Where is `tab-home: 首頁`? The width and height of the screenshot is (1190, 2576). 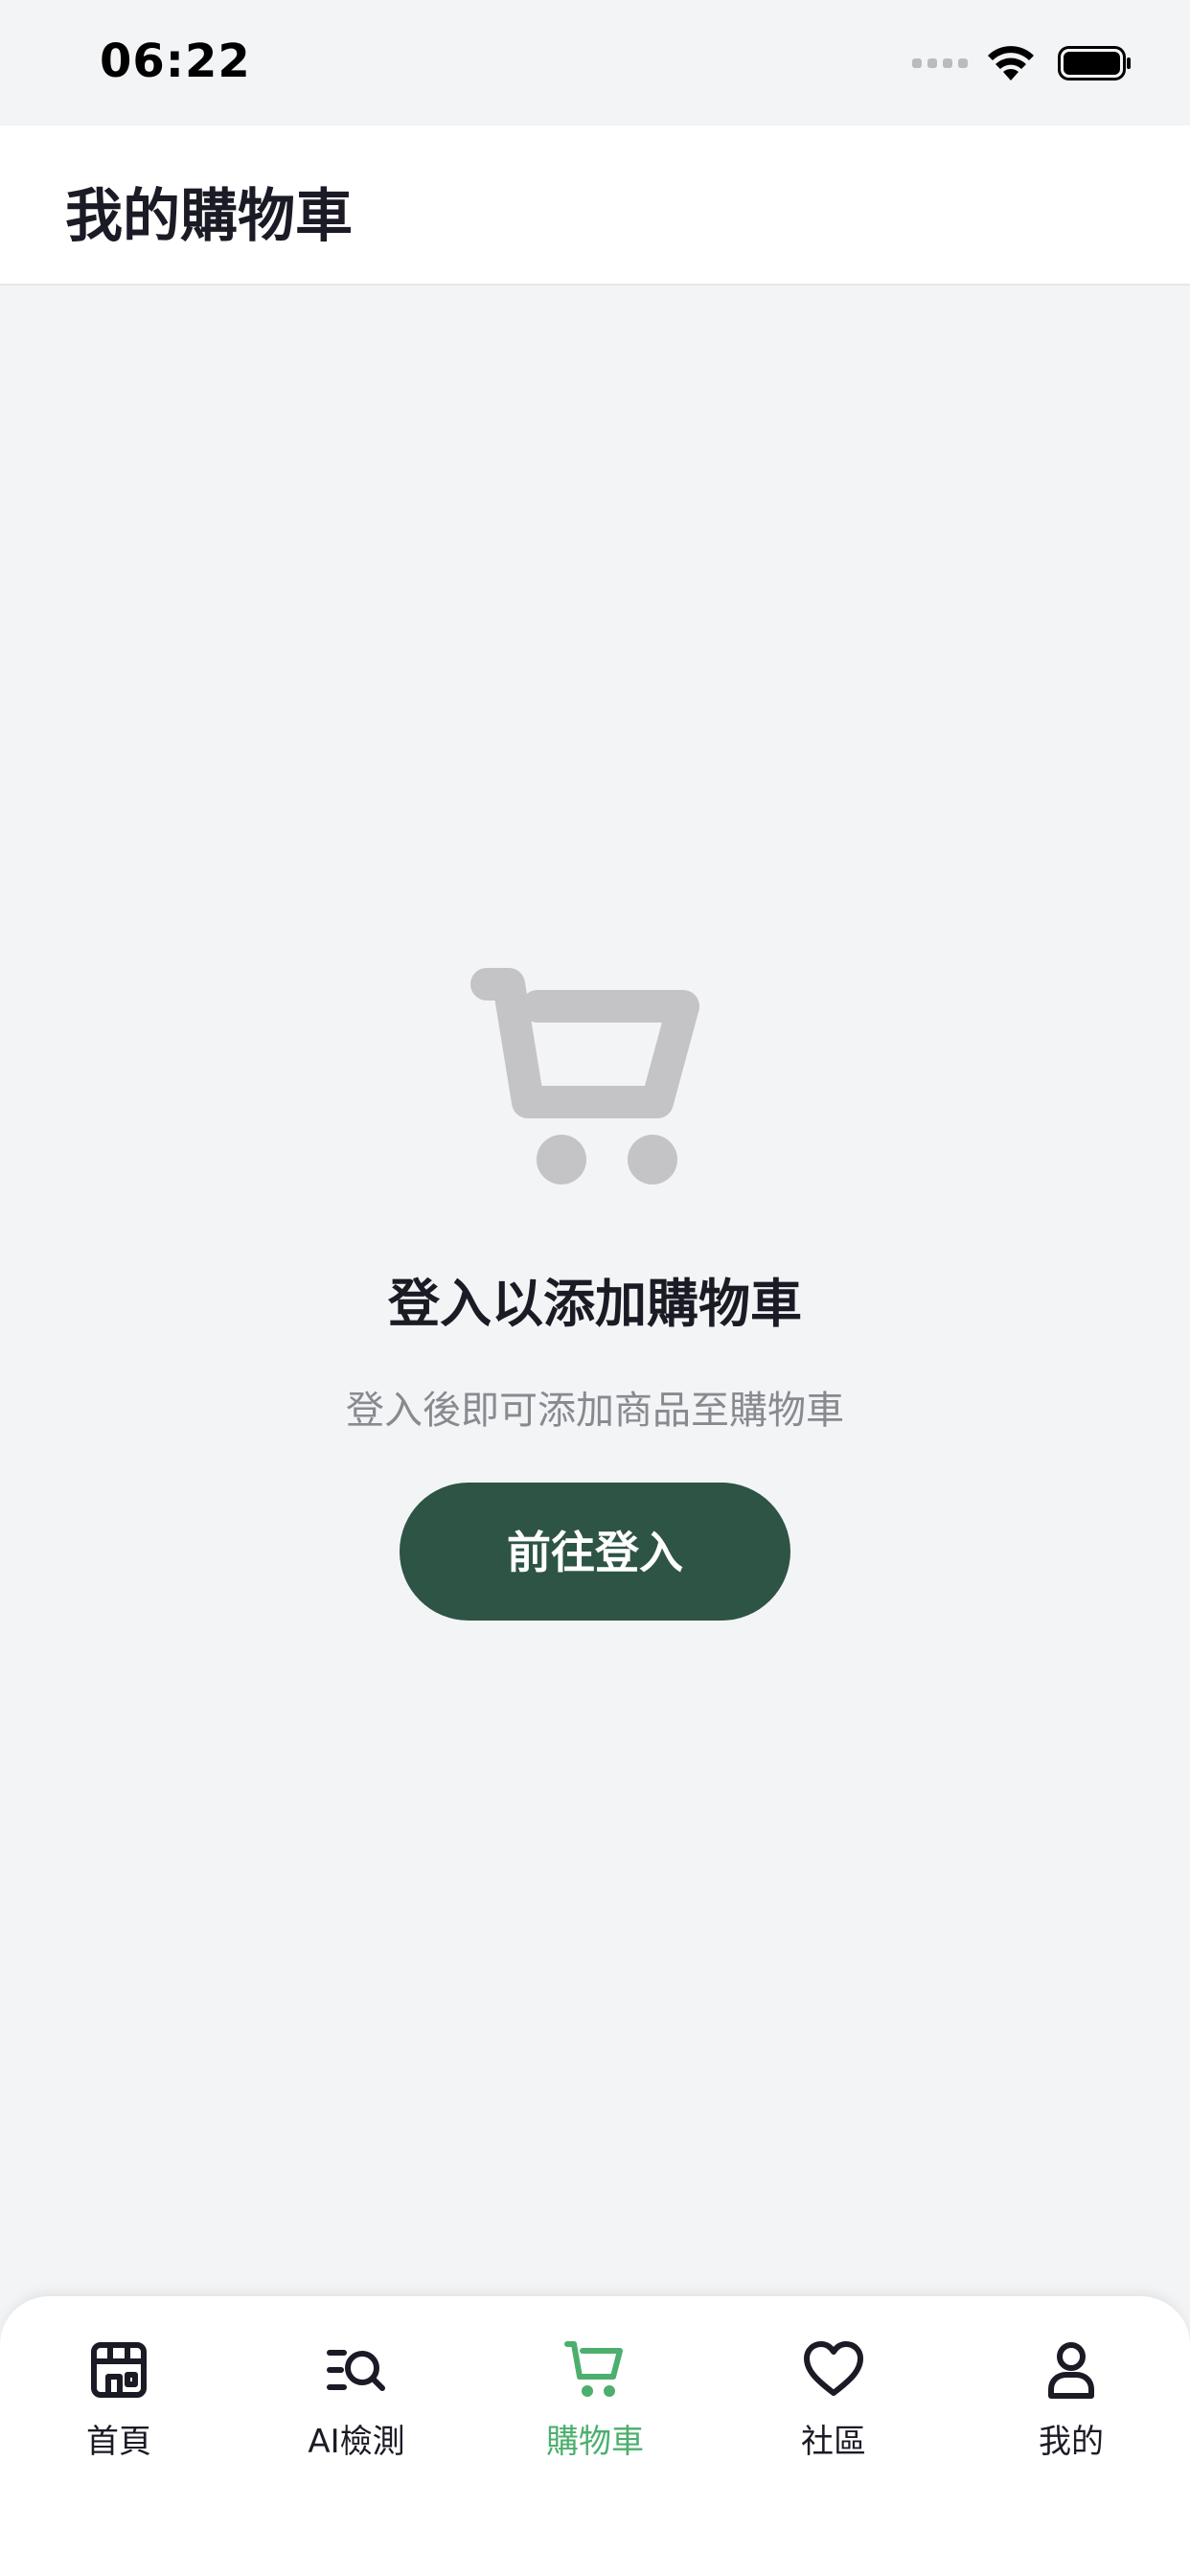
tab-home: 首頁 is located at coordinates (119, 2400).